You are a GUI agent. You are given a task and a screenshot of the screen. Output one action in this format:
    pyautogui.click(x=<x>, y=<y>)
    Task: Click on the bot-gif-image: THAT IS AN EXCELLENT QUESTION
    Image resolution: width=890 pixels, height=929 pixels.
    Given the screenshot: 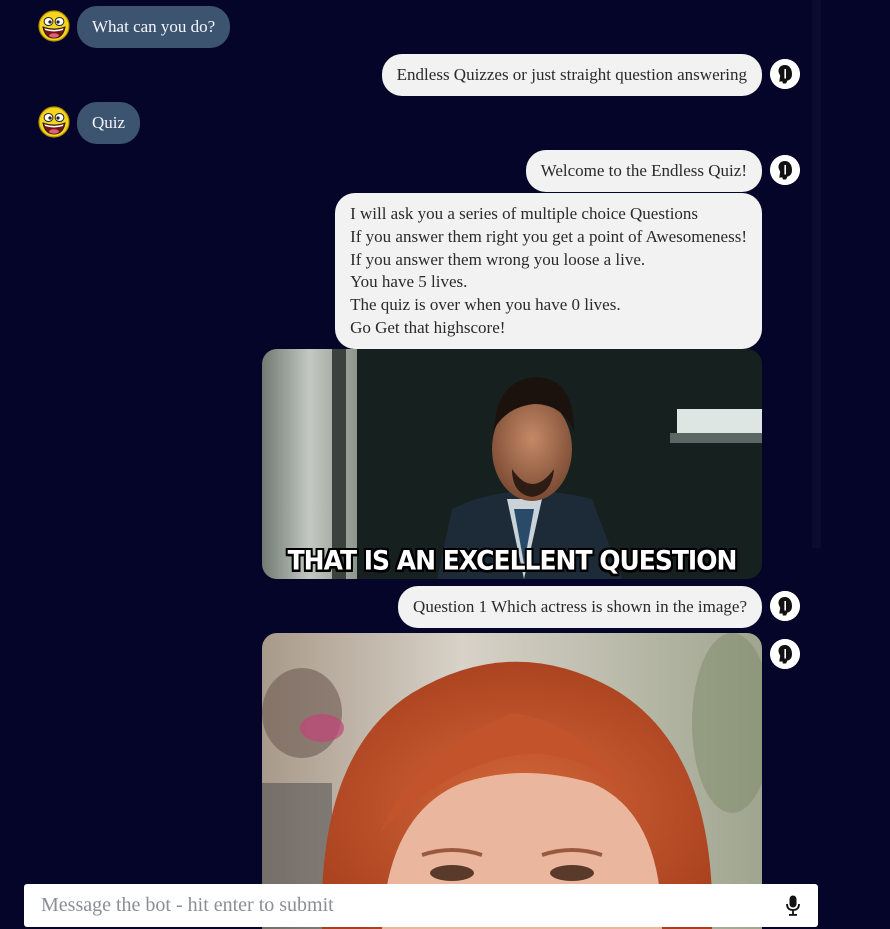 What is the action you would take?
    pyautogui.click(x=512, y=464)
    